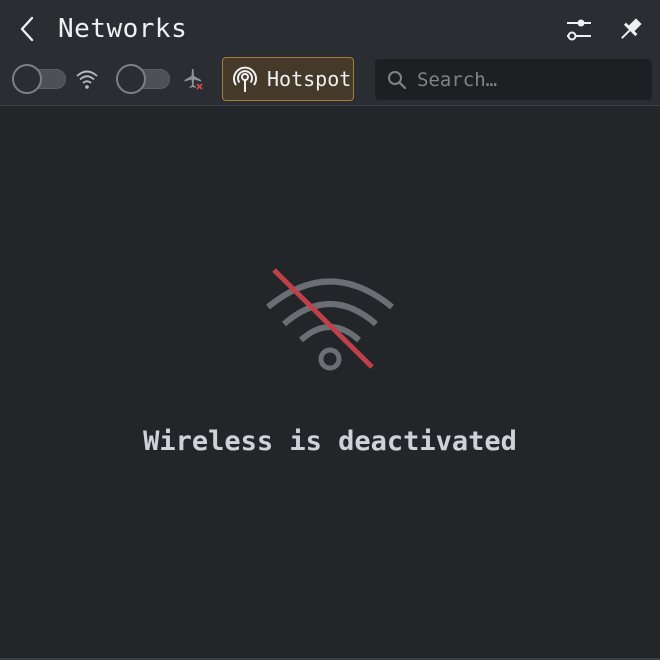  Describe the element at coordinates (123, 29) in the screenshot. I see `page-title: Networks` at that location.